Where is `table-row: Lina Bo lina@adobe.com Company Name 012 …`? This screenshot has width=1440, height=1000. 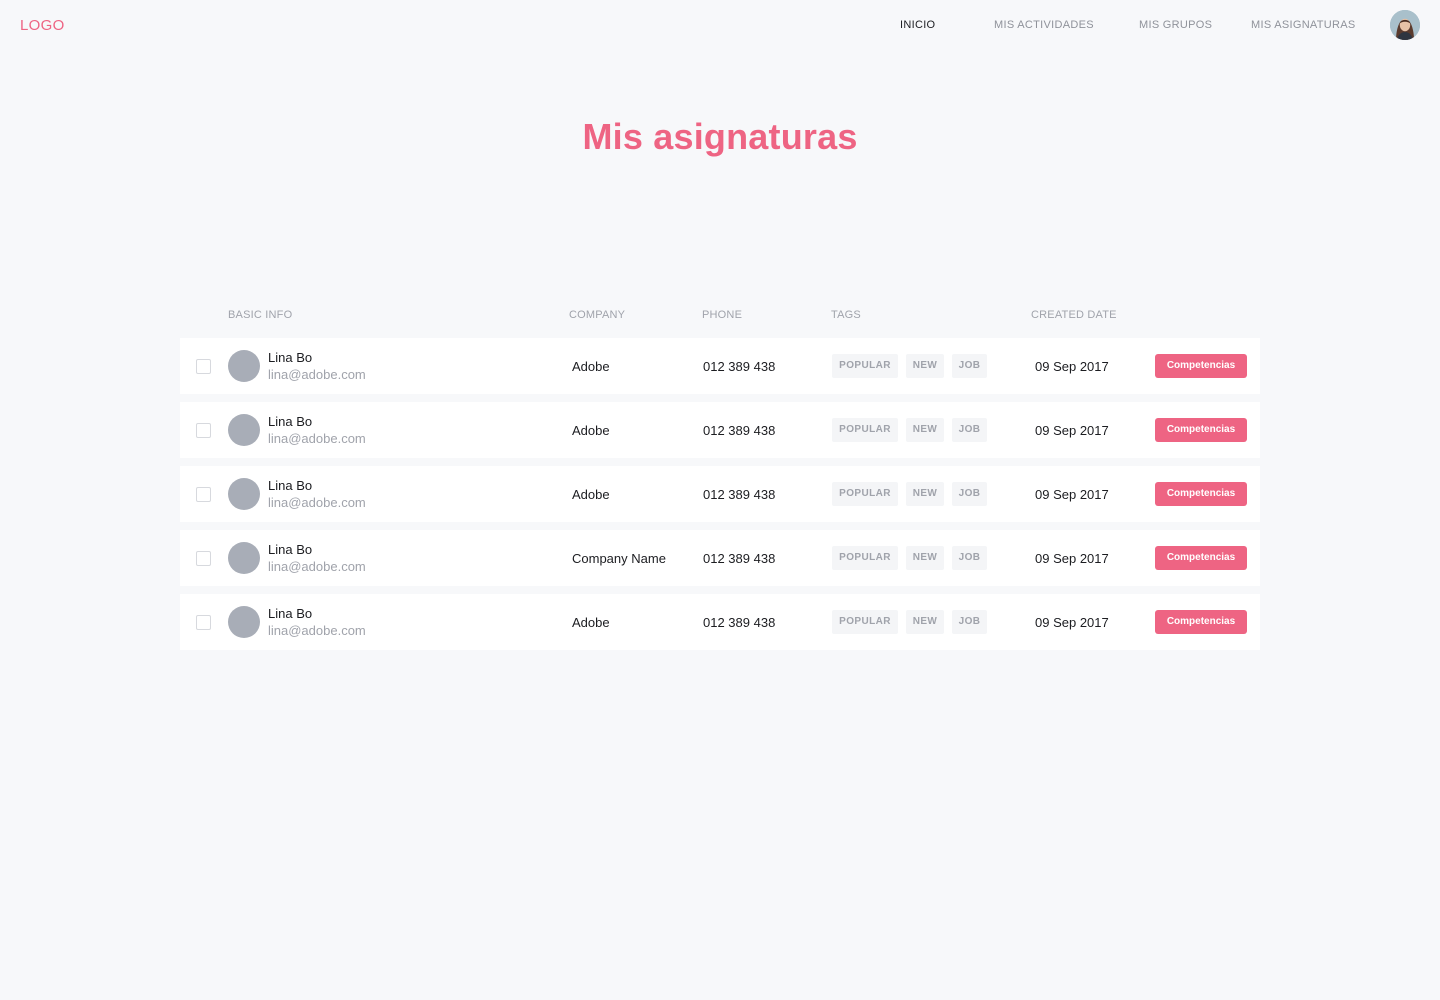
table-row: Lina Bo lina@adobe.com Company Name 012 … is located at coordinates (720, 558).